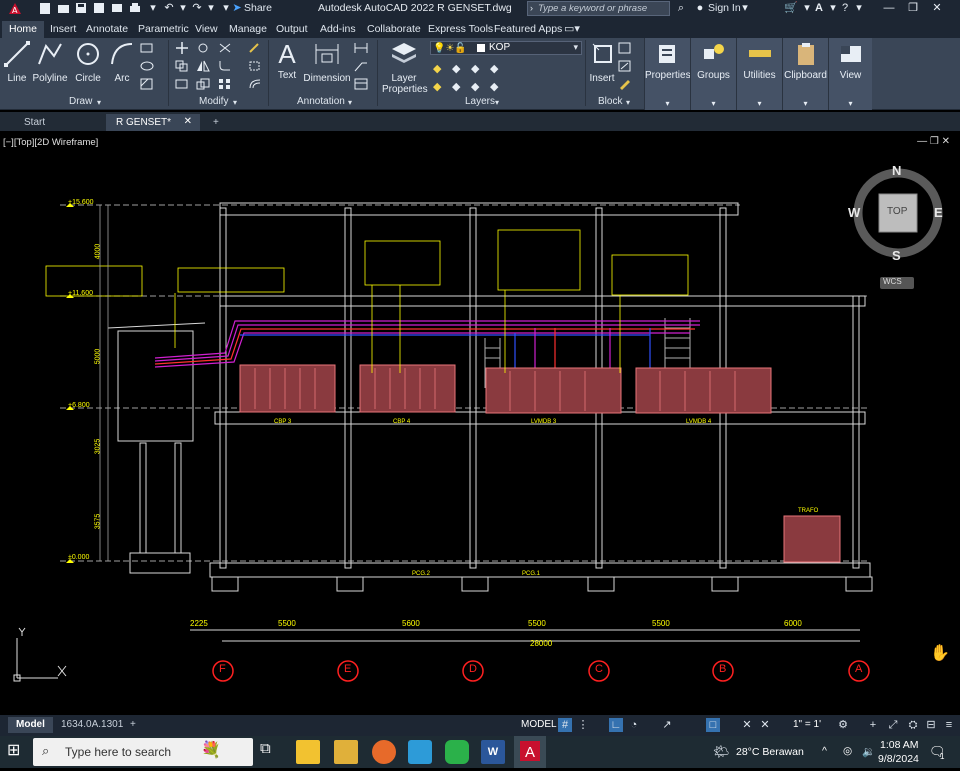 This screenshot has width=960, height=771. Describe the element at coordinates (506, 48) in the screenshot. I see `layer-dropdown: 💡☀🔓 KOP ▾` at that location.